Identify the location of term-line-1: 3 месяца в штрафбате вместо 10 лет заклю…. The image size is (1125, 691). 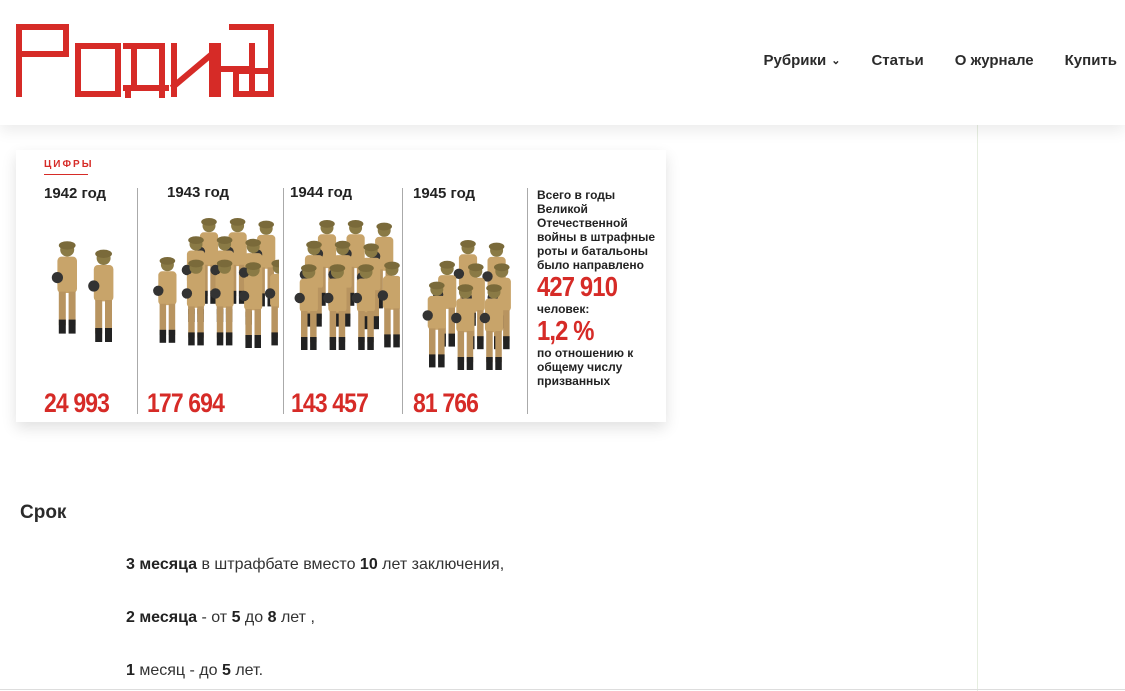
(315, 565).